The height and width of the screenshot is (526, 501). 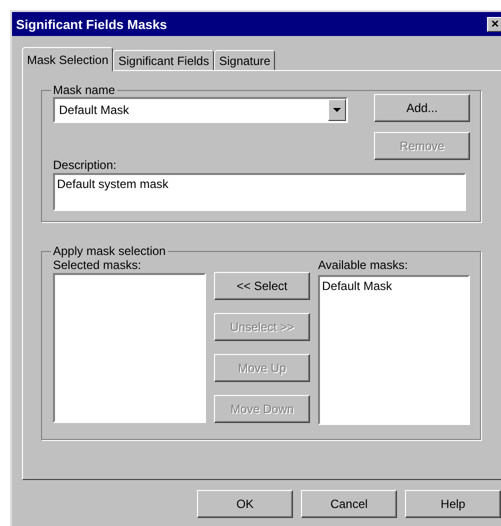 I want to click on tab: Significant Fields, so click(x=163, y=60).